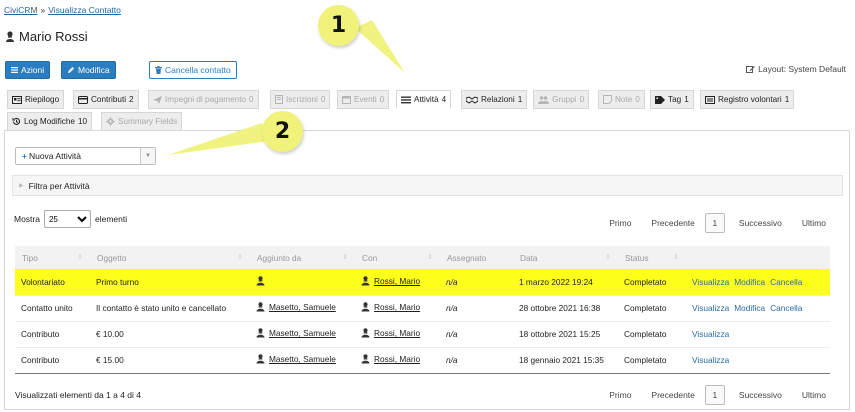 The image size is (855, 412). I want to click on column-header-date: Data ⇕, so click(565, 257).